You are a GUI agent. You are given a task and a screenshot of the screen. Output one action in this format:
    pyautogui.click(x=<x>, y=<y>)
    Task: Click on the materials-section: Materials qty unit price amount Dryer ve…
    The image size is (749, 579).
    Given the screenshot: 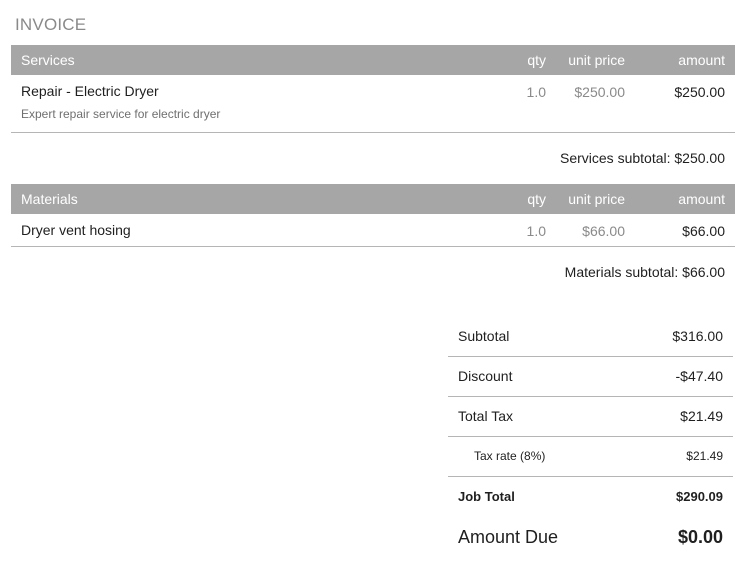 What is the action you would take?
    pyautogui.click(x=373, y=215)
    